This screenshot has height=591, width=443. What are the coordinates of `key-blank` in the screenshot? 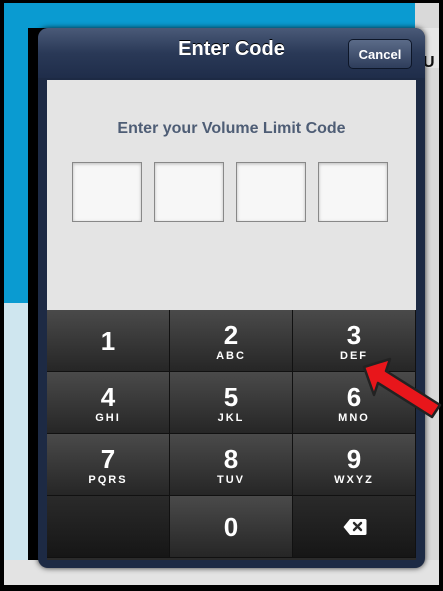 It's located at (108, 527).